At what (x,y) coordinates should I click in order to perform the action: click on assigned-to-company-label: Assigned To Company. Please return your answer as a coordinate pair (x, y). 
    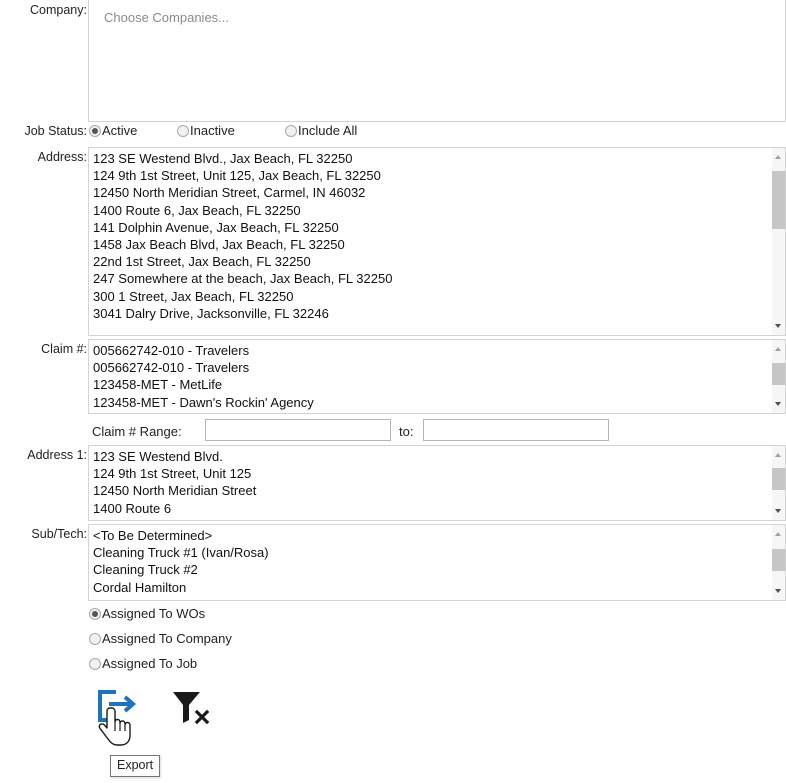
    Looking at the image, I should click on (167, 638).